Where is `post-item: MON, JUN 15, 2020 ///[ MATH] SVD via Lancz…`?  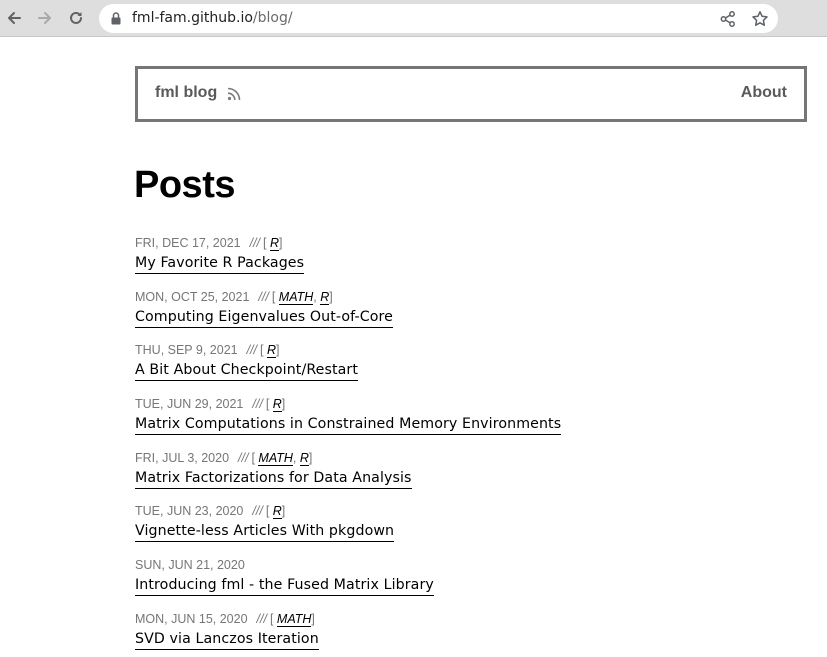 post-item: MON, JUN 15, 2020 ///[ MATH] SVD via Lancz… is located at coordinates (465, 634).